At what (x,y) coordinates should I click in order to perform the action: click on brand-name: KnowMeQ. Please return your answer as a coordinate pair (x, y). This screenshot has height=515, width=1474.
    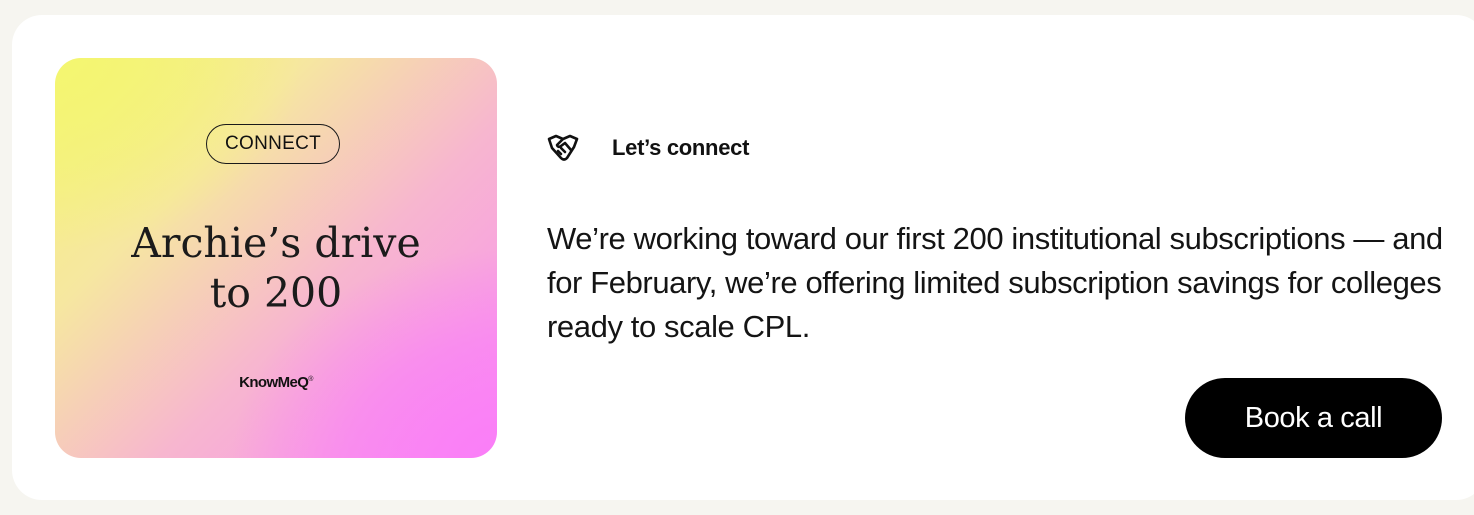
    Looking at the image, I should click on (274, 382).